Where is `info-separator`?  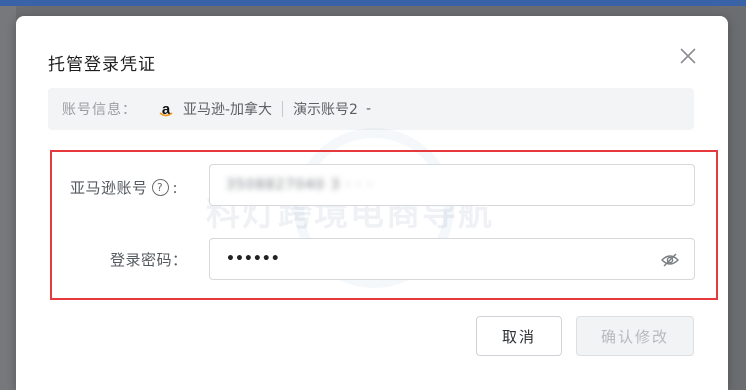 info-separator is located at coordinates (283, 109).